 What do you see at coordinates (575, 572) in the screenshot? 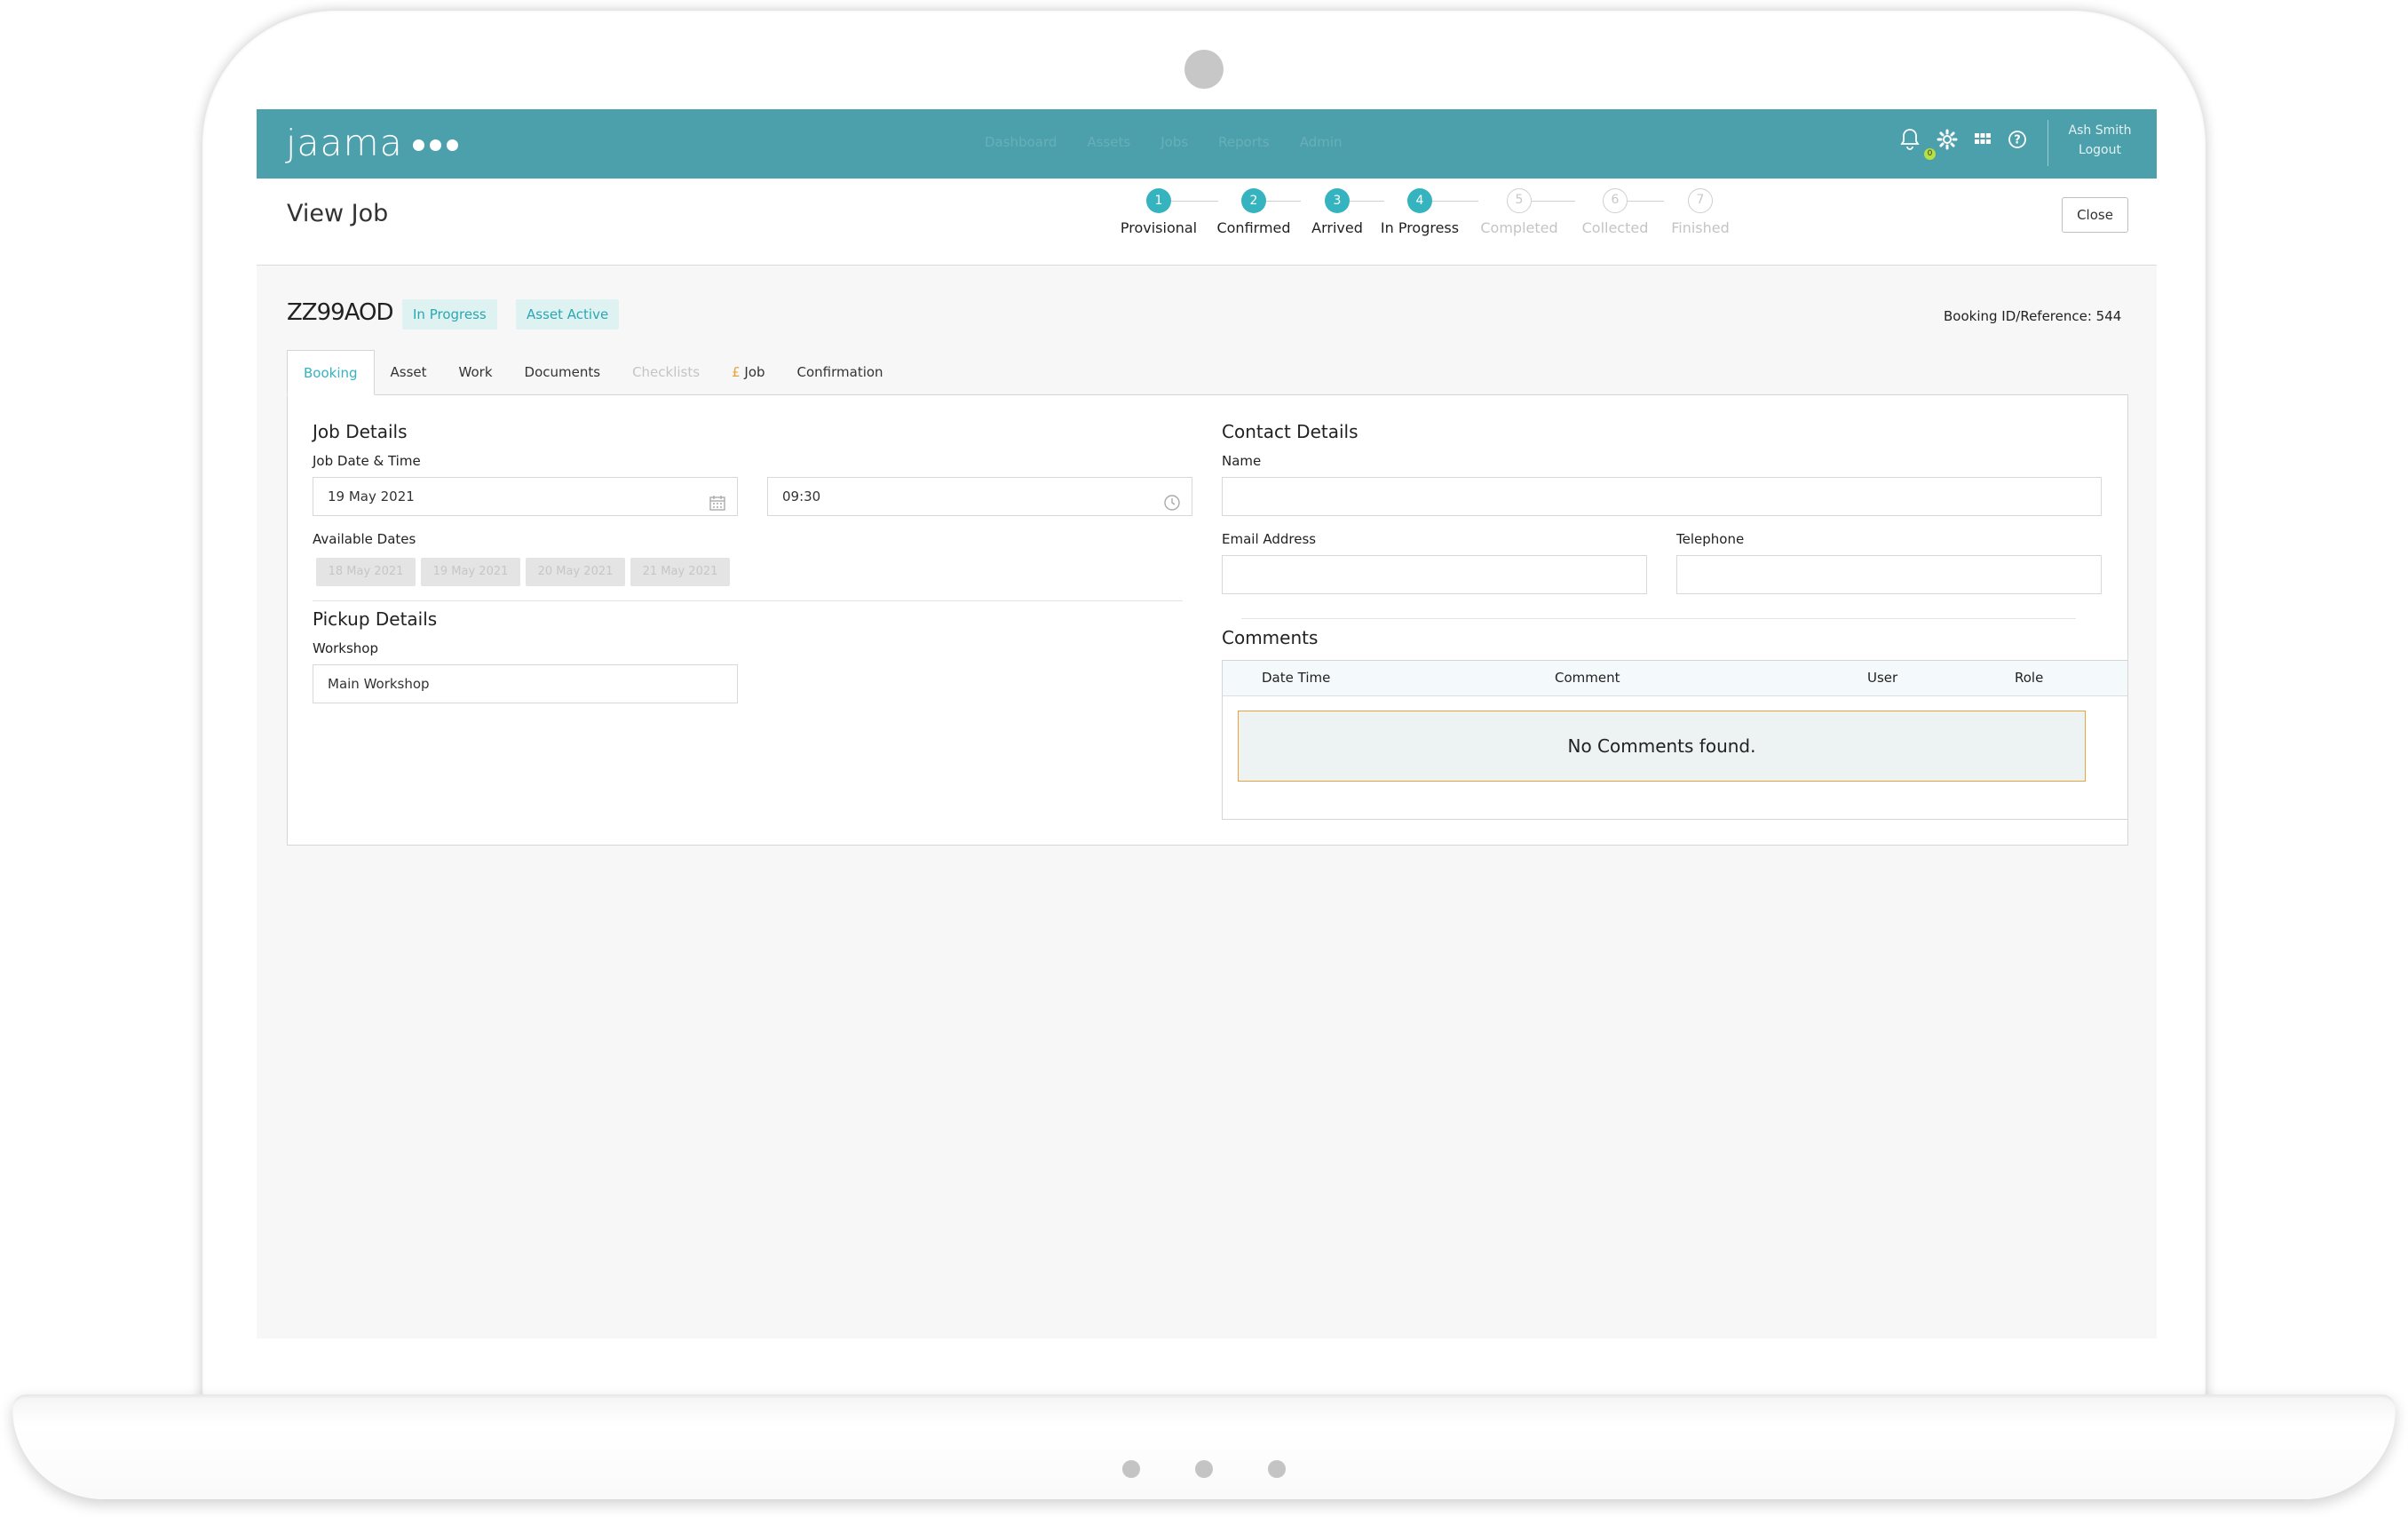
I see `available-date-chip: 20 May 2021` at bounding box center [575, 572].